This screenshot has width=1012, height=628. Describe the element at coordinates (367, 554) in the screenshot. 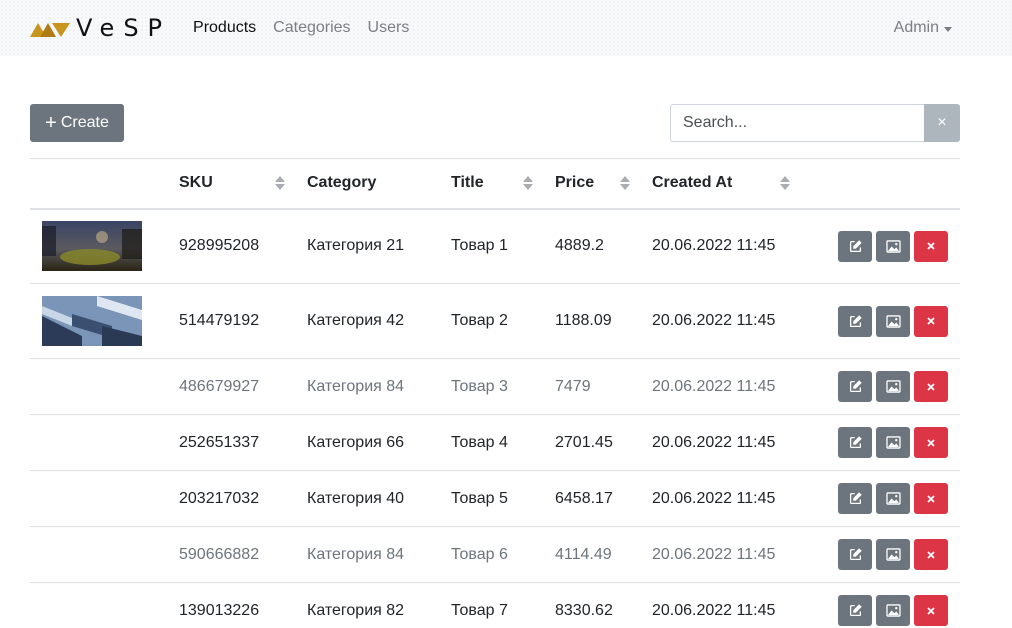

I see `category-cell: Категория 84` at that location.